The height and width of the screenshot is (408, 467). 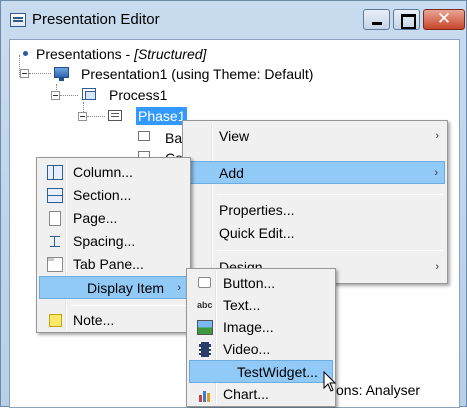 I want to click on image-icon, so click(x=205, y=327).